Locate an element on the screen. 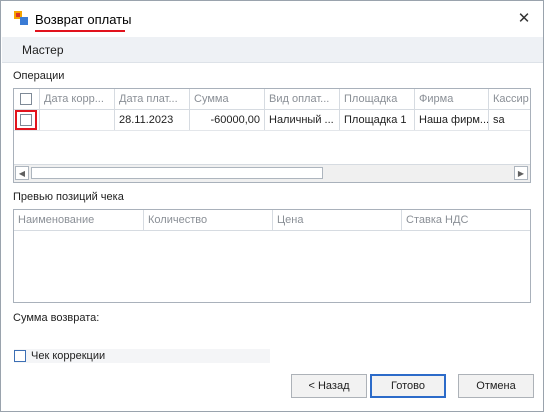 This screenshot has width=544, height=412. preview-grid-header: Наименование Количество Цена Ставка НДС is located at coordinates (272, 220).